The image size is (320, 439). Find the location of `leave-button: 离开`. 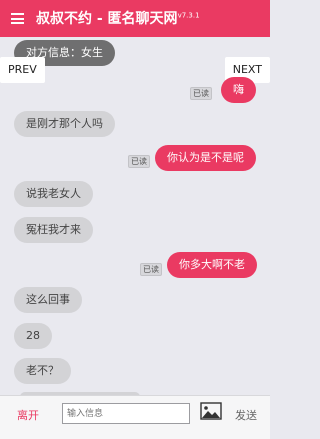

leave-button: 离开 is located at coordinates (28, 415).